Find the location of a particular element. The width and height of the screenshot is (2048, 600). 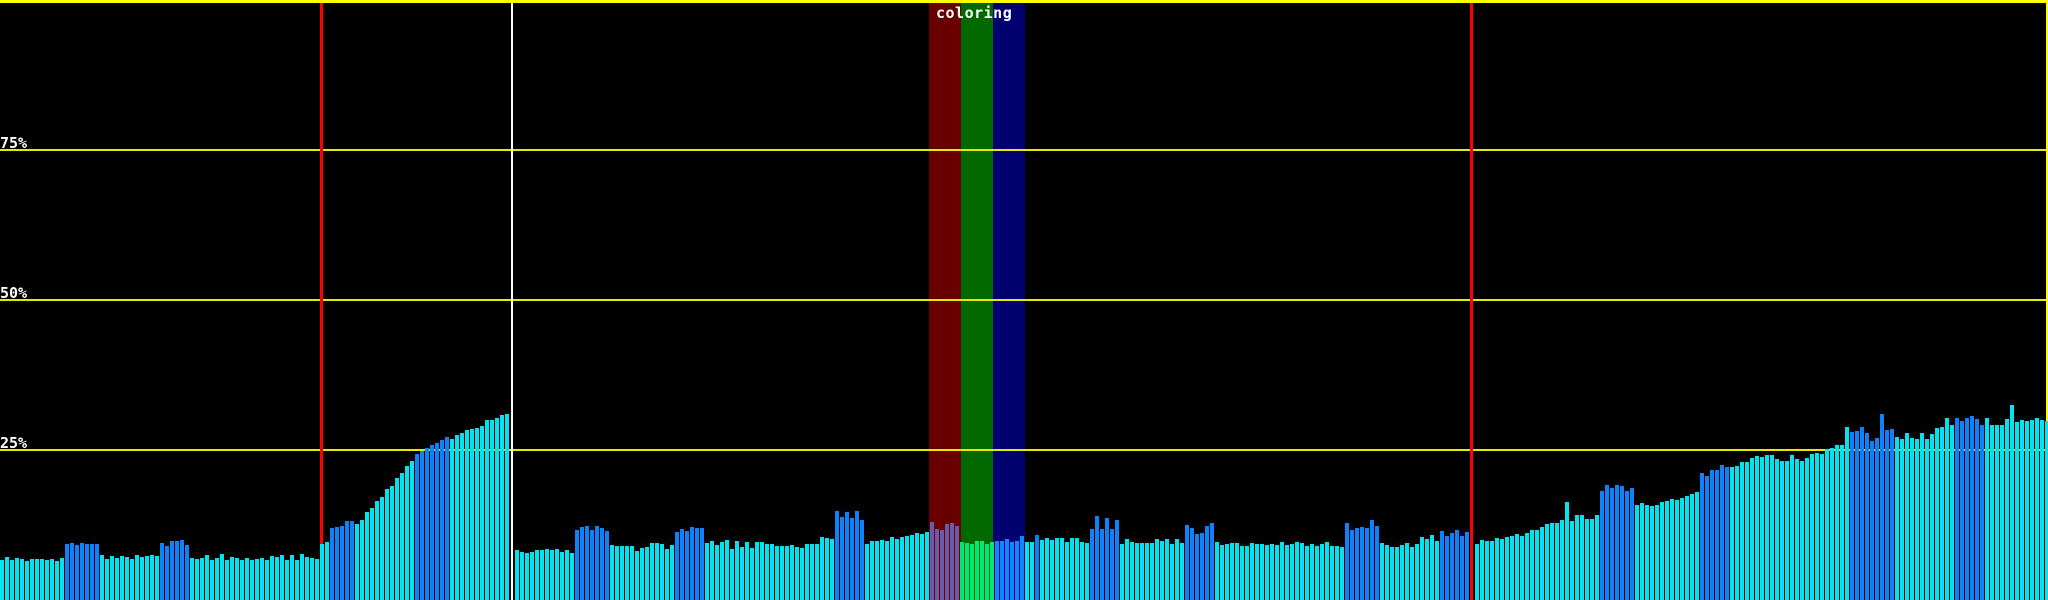

chart-title: coloring is located at coordinates (974, 13).